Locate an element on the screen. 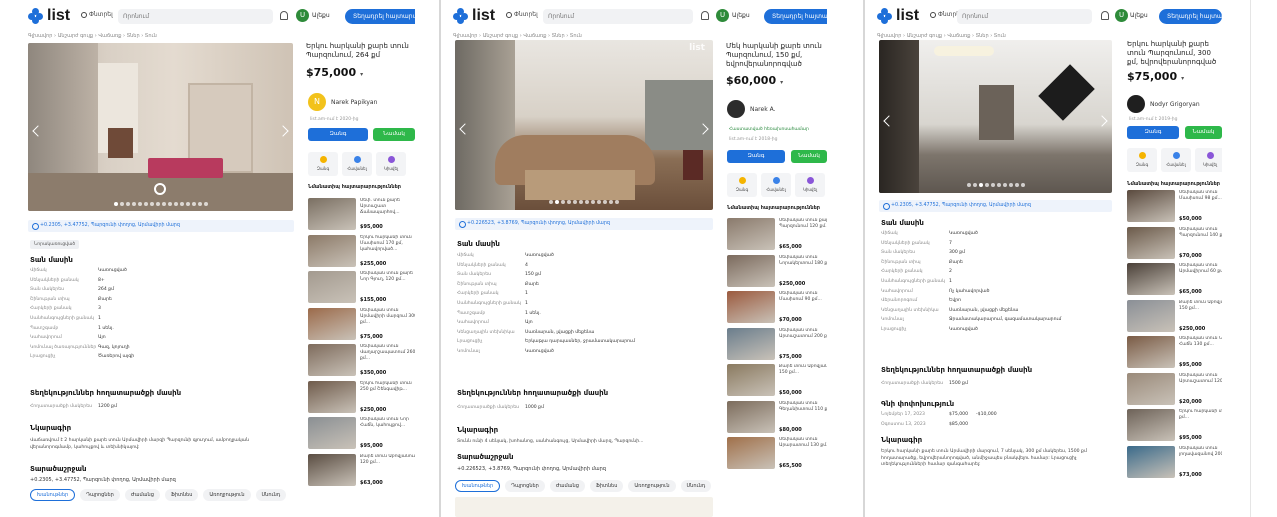  seller-card: N Narek Papikyan is located at coordinates (342, 102).